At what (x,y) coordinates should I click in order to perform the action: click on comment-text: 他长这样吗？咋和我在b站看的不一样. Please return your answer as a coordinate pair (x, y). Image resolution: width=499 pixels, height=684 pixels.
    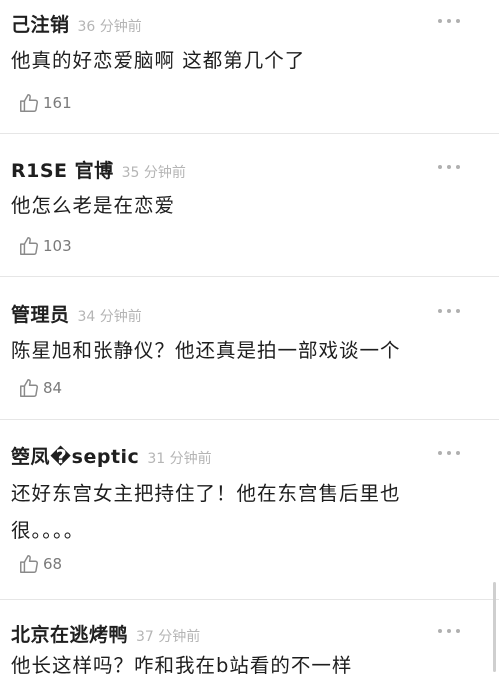
    Looking at the image, I should click on (182, 665).